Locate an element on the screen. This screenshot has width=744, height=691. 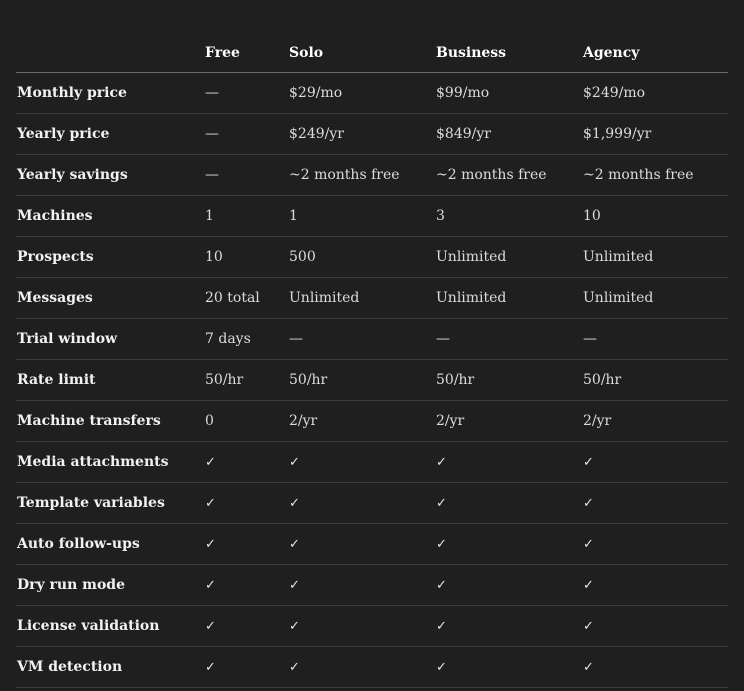
plan-value-business: 3 is located at coordinates (508, 216).